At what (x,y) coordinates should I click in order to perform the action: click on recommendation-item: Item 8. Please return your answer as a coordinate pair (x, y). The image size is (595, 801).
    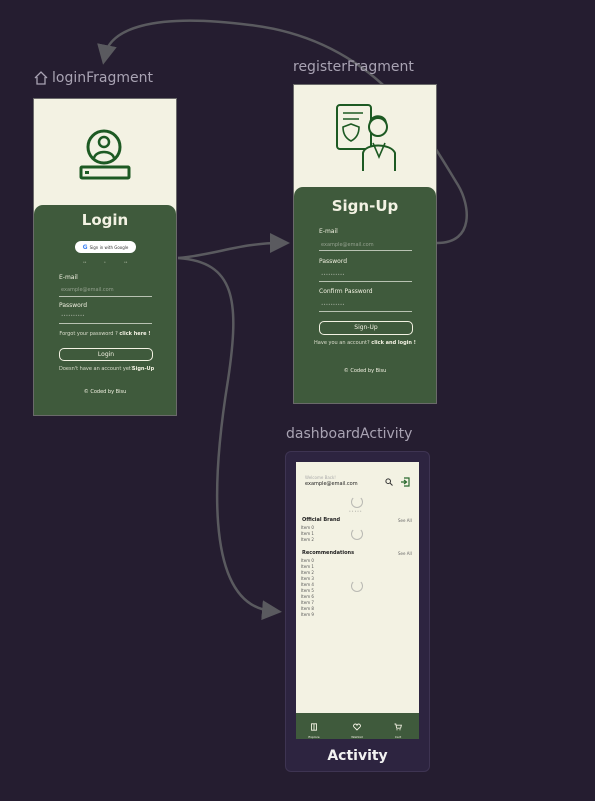
    Looking at the image, I should click on (307, 608).